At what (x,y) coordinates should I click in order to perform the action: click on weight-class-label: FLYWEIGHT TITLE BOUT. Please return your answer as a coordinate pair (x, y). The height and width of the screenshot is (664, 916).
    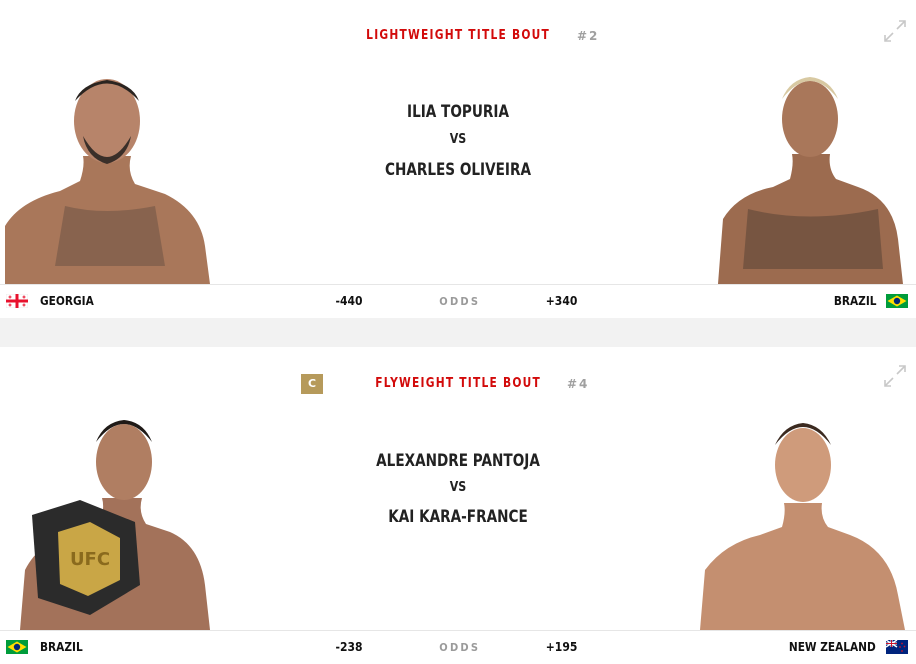
    Looking at the image, I should click on (458, 383).